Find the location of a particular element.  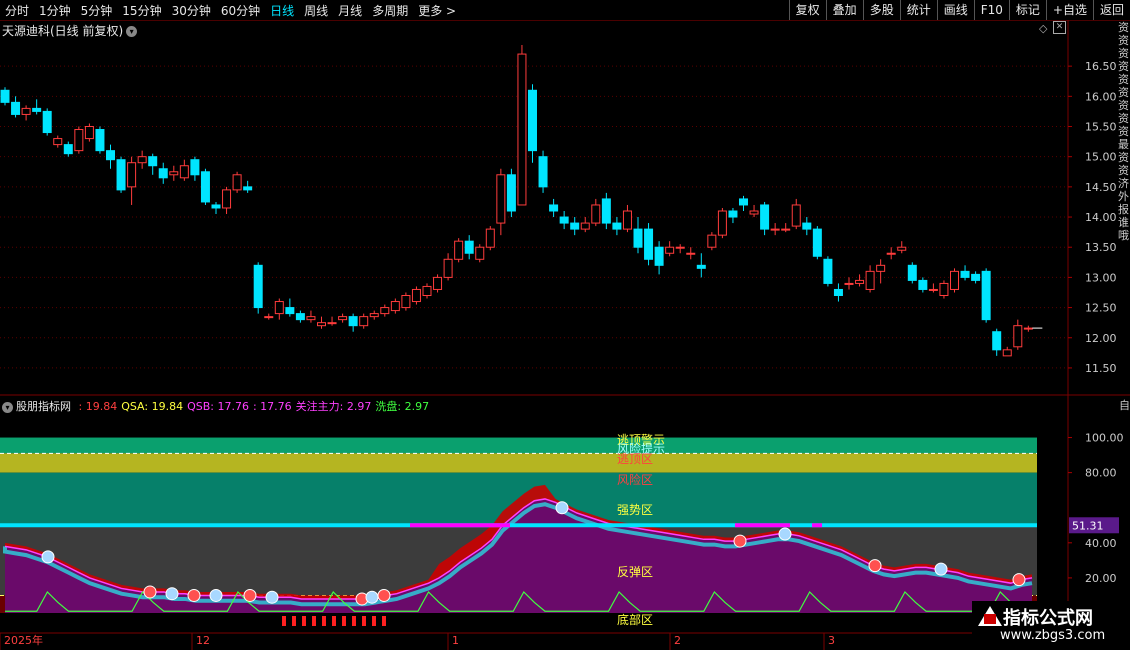

y-tick-label: 15.00 is located at coordinates (1101, 157).